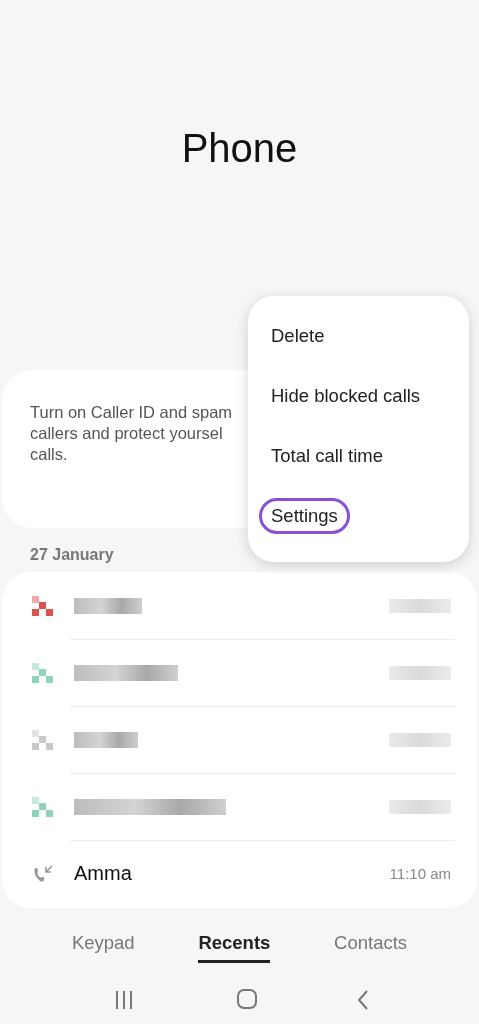 This screenshot has width=479, height=1024. I want to click on home-icon, so click(246, 999).